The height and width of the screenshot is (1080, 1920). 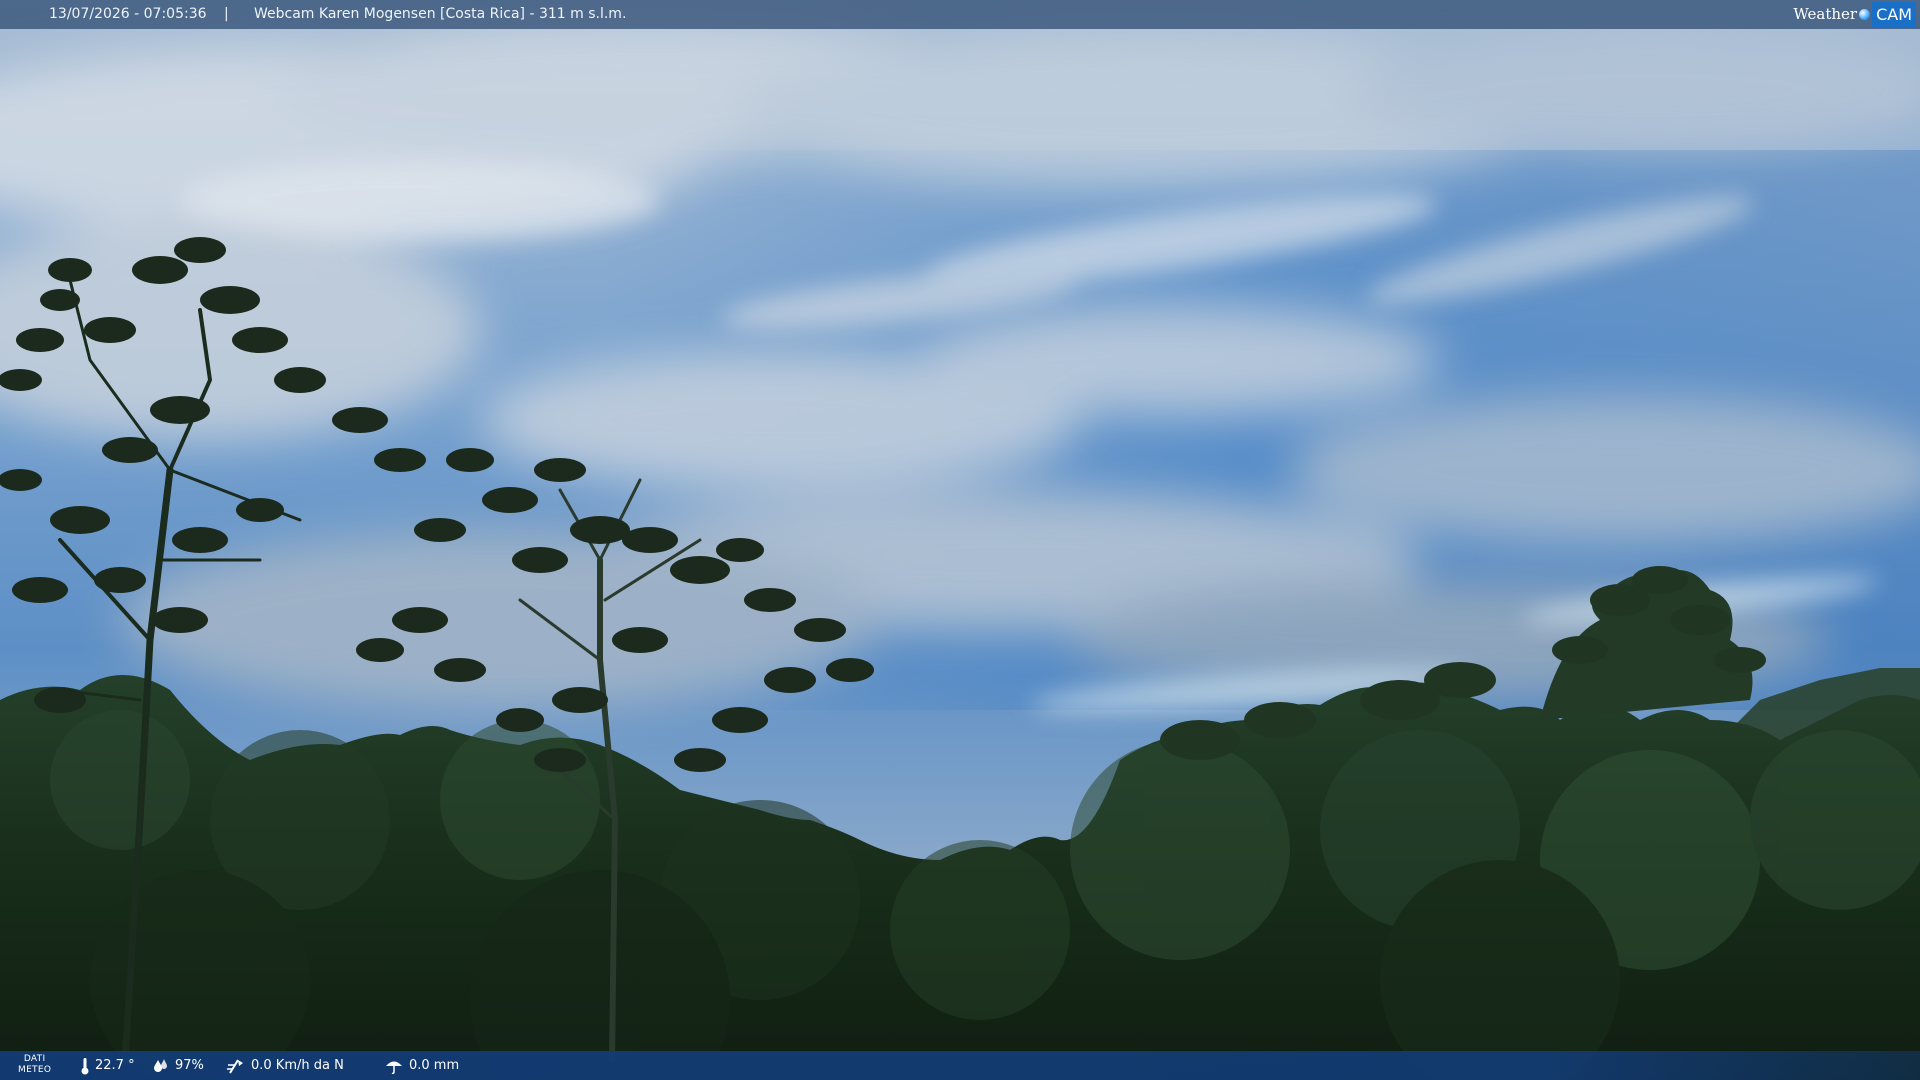 What do you see at coordinates (1865, 14) in the screenshot?
I see `globe-icon` at bounding box center [1865, 14].